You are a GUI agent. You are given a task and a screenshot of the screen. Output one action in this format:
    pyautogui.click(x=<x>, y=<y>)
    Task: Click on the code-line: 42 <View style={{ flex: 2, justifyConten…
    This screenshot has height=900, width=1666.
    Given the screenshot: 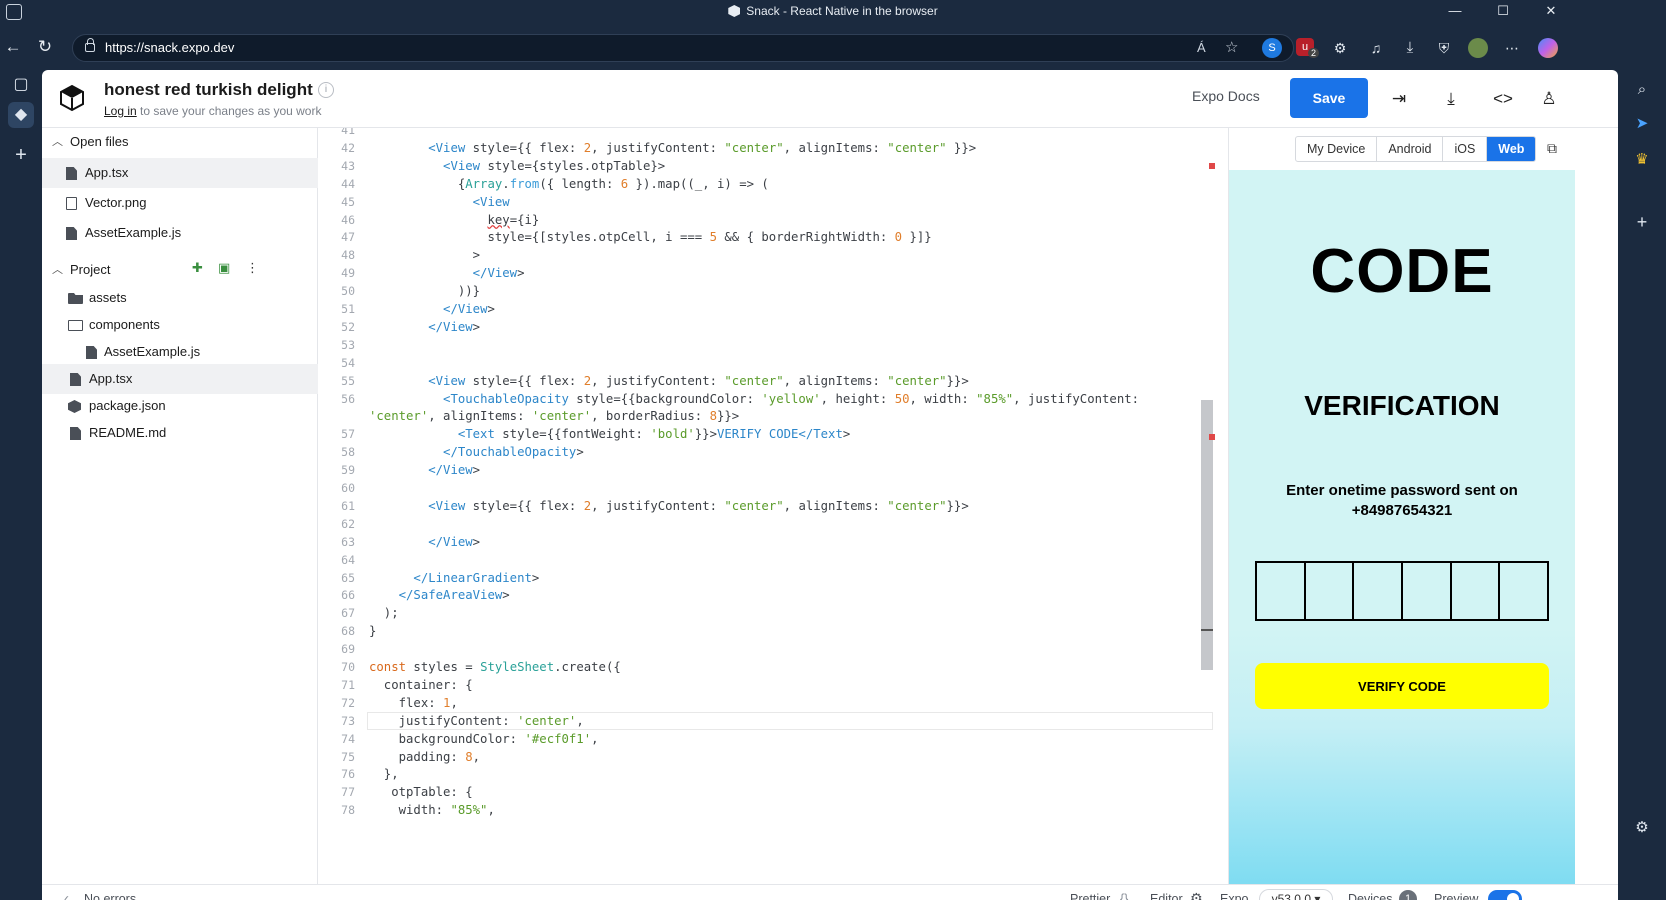 What is the action you would take?
    pyautogui.click(x=767, y=148)
    